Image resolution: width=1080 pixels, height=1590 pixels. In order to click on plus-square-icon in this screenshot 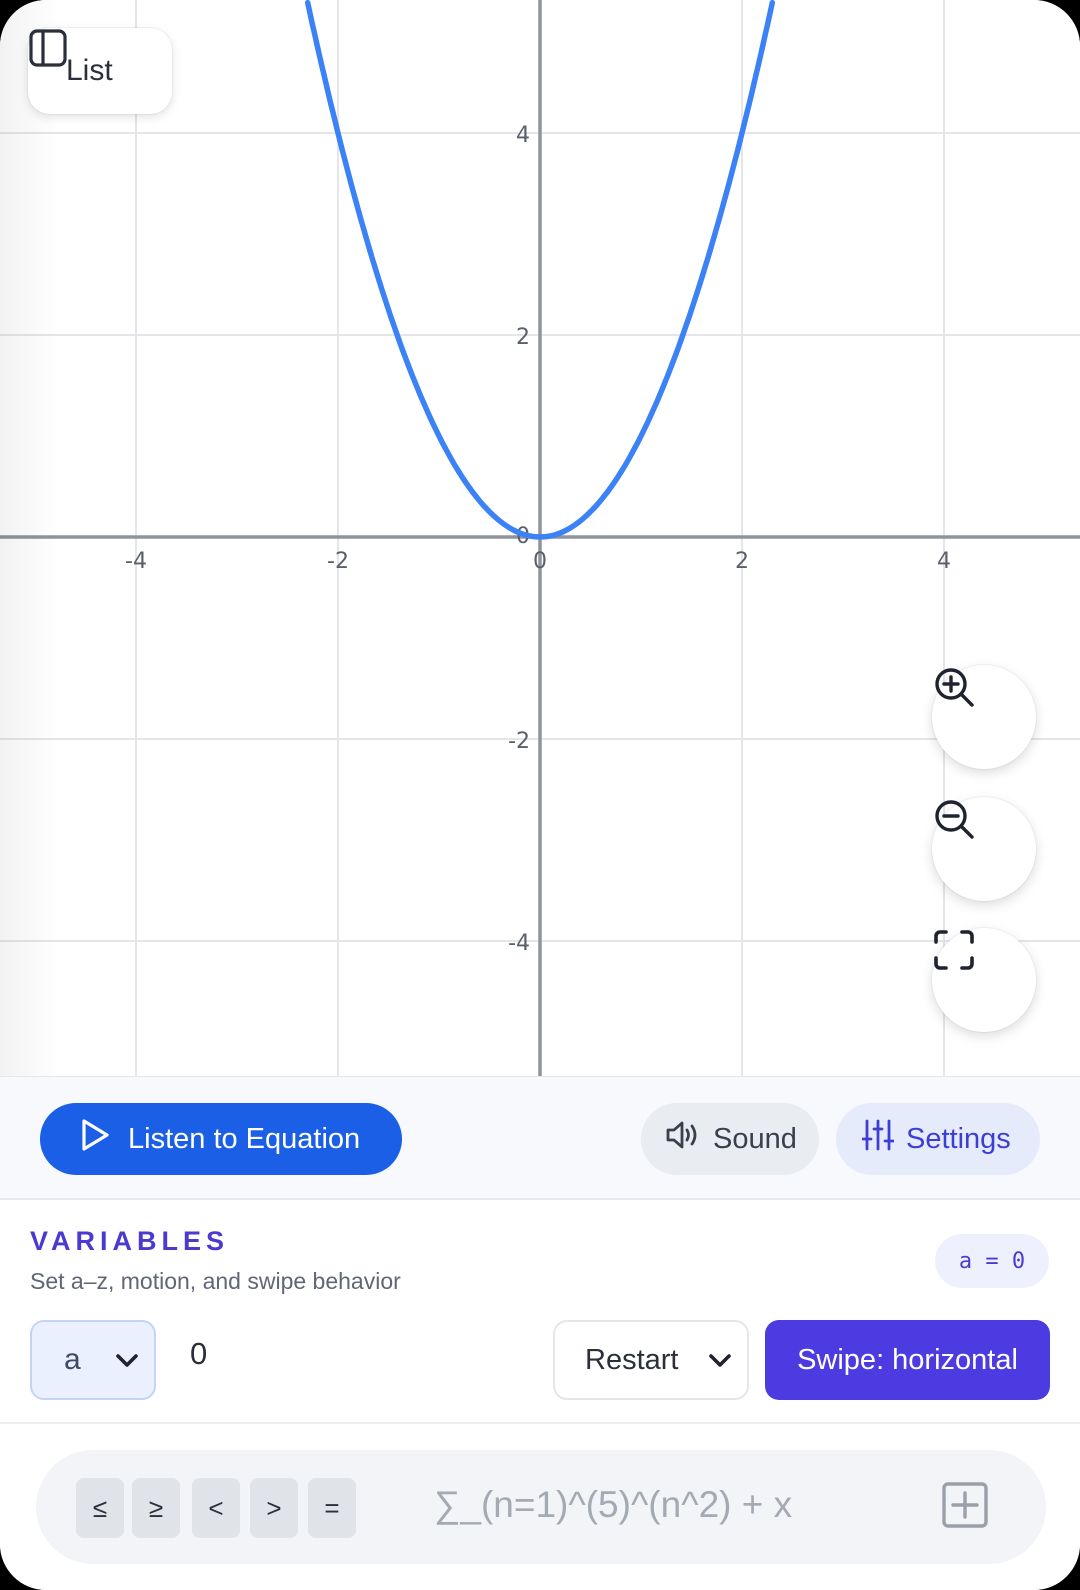, I will do `click(965, 1507)`.